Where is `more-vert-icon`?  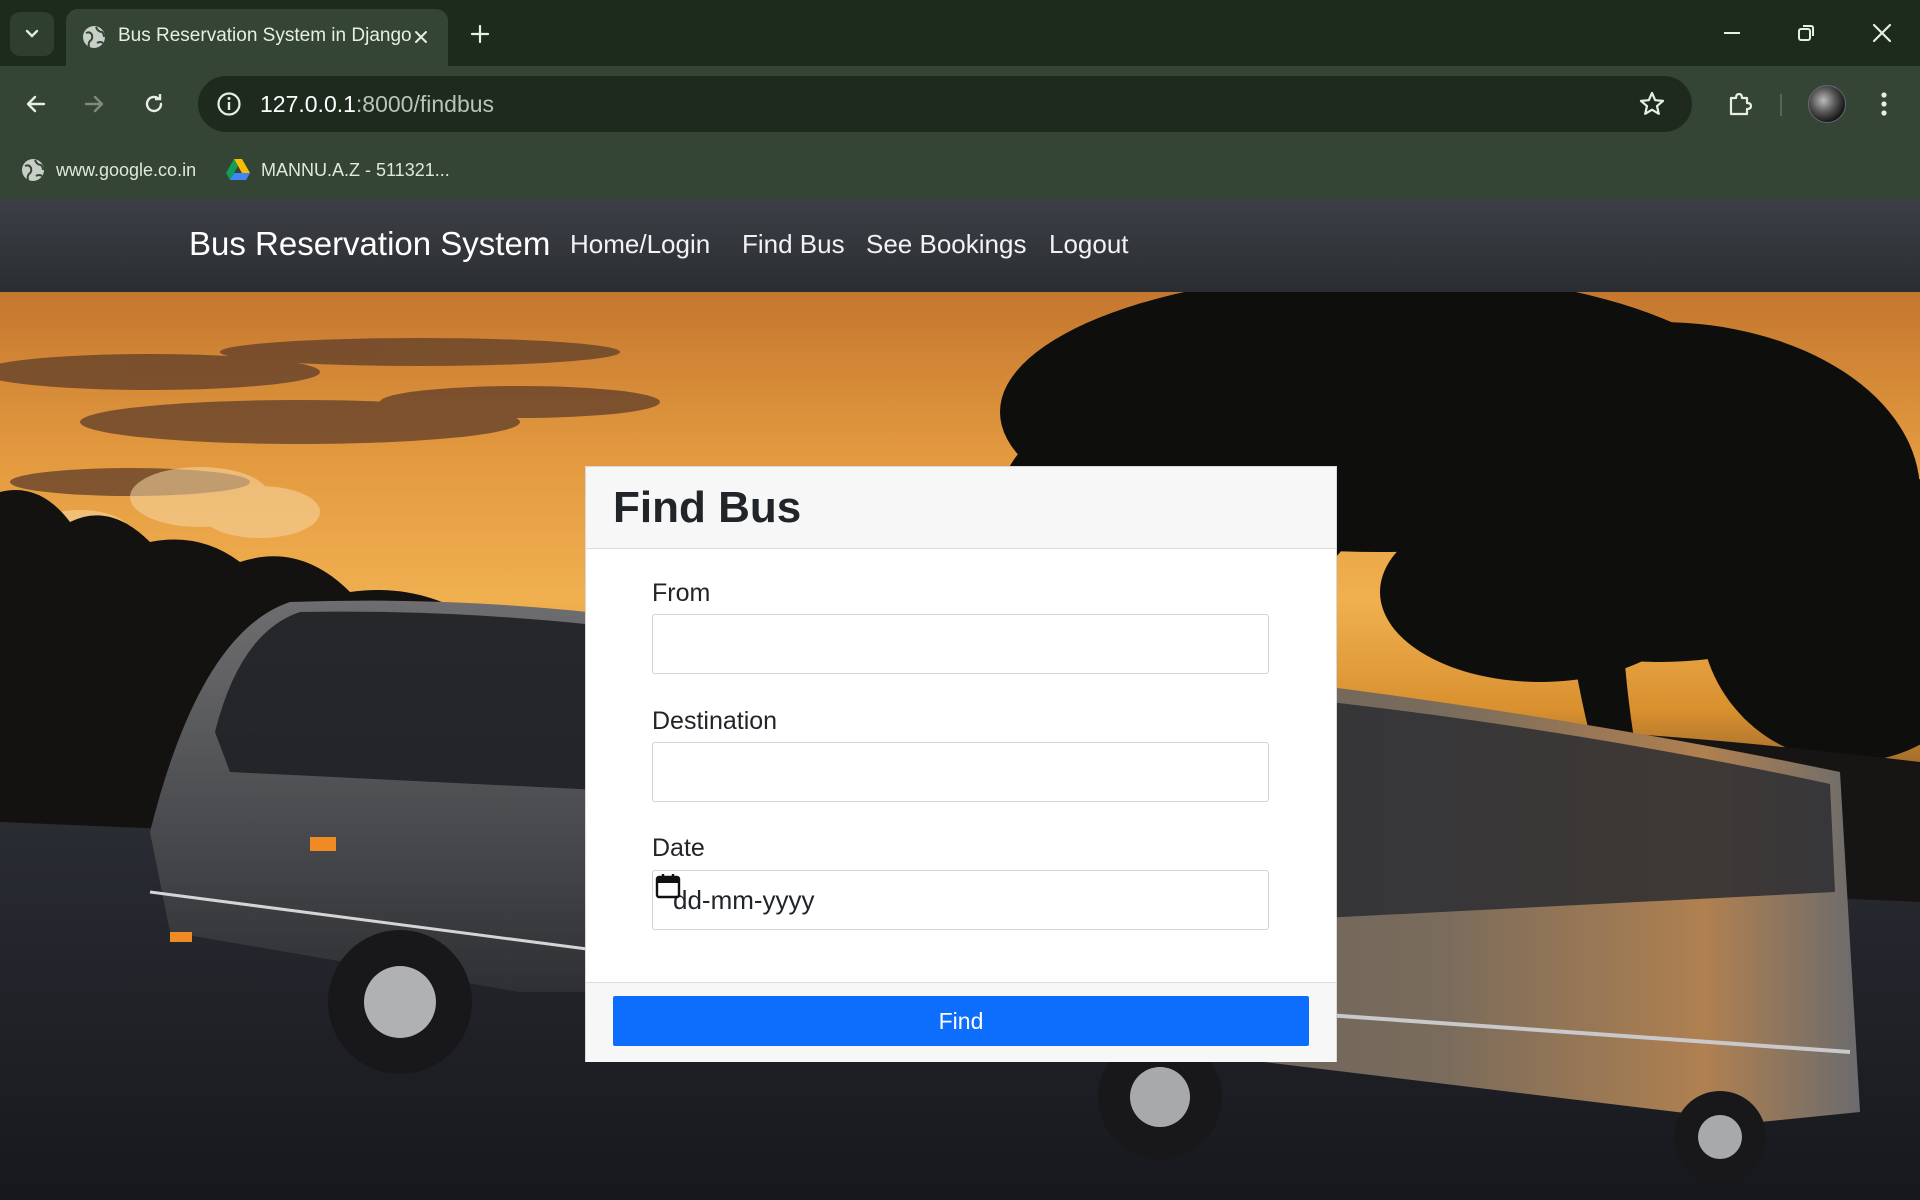 more-vert-icon is located at coordinates (1884, 104).